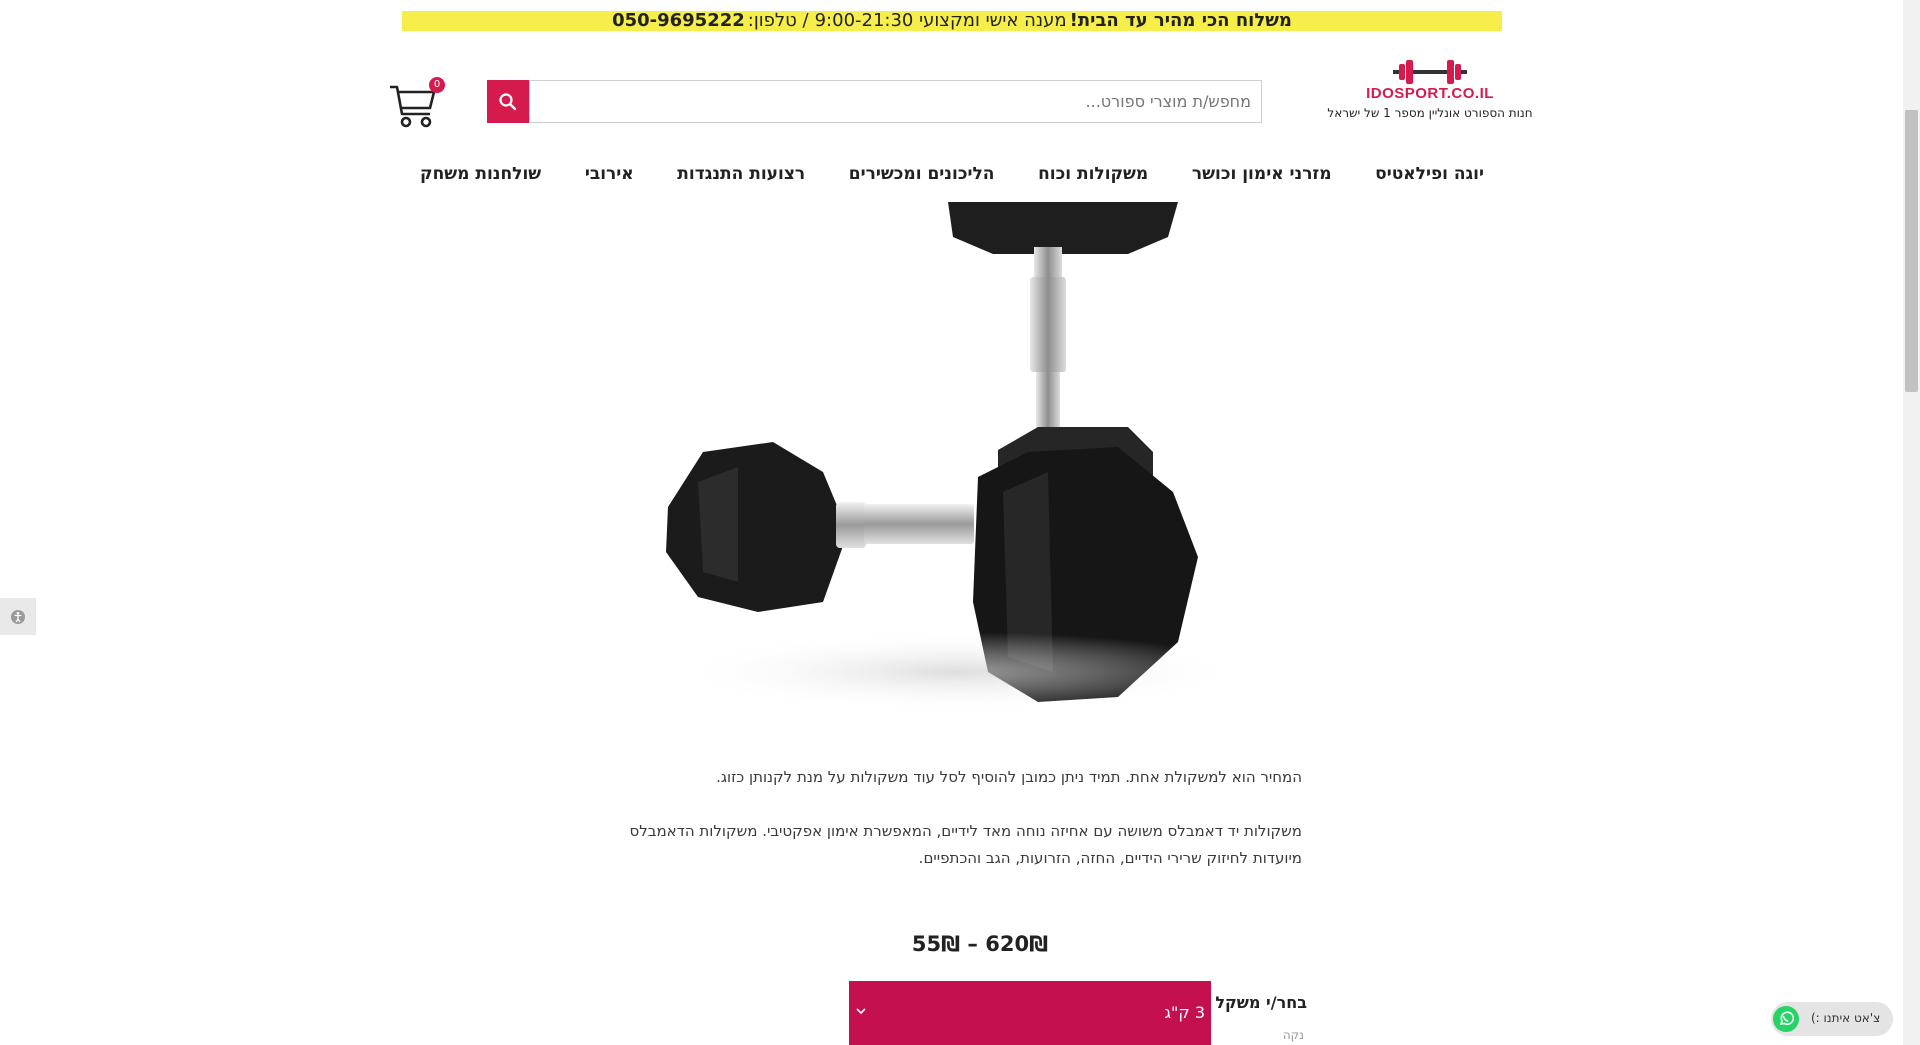 Image resolution: width=1920 pixels, height=1045 pixels. I want to click on search-icon, so click(508, 101).